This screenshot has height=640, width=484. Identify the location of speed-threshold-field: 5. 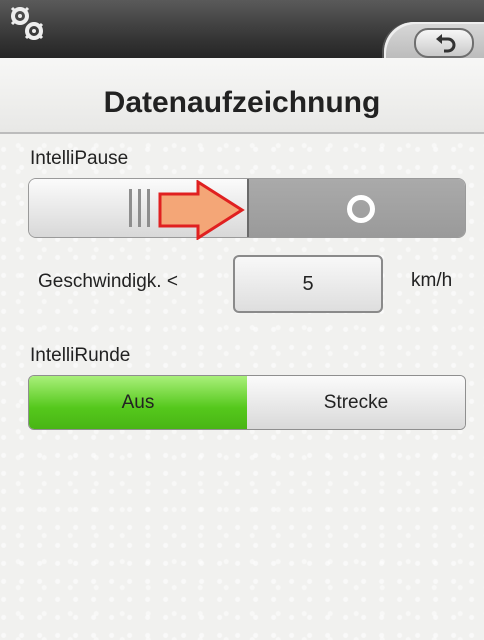
(308, 284).